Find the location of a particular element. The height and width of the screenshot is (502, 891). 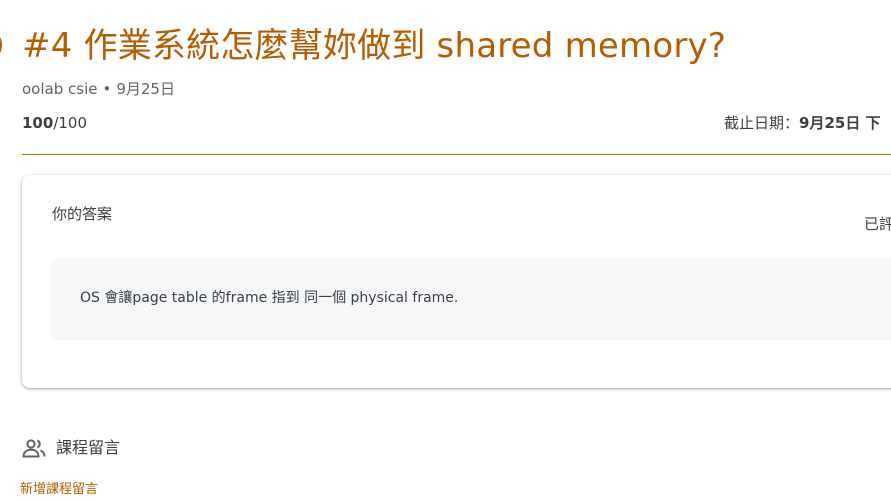

due-date: 截止日期：9月25日 下 is located at coordinates (802, 123).